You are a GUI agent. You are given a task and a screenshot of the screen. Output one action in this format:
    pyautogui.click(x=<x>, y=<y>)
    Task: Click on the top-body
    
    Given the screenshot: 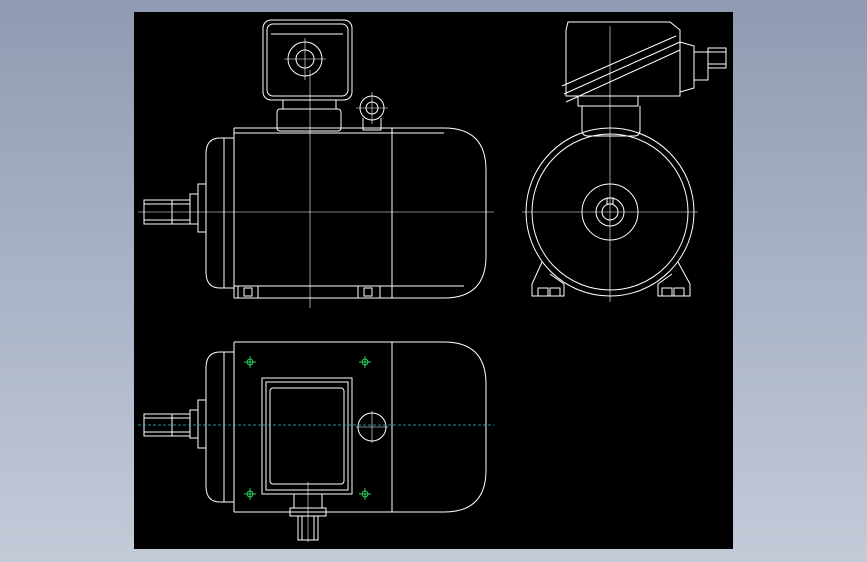 What is the action you would take?
    pyautogui.click(x=346, y=427)
    